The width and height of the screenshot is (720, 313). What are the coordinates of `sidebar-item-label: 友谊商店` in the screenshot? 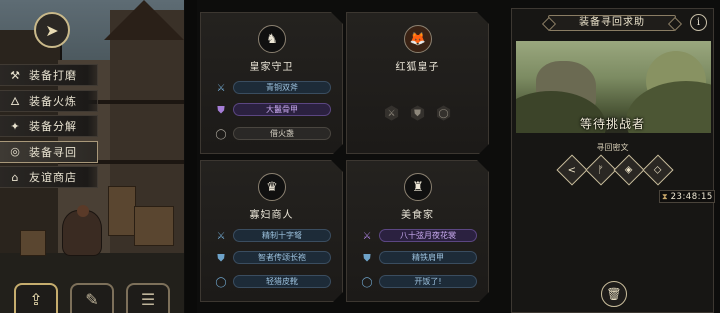 It's located at (53, 177).